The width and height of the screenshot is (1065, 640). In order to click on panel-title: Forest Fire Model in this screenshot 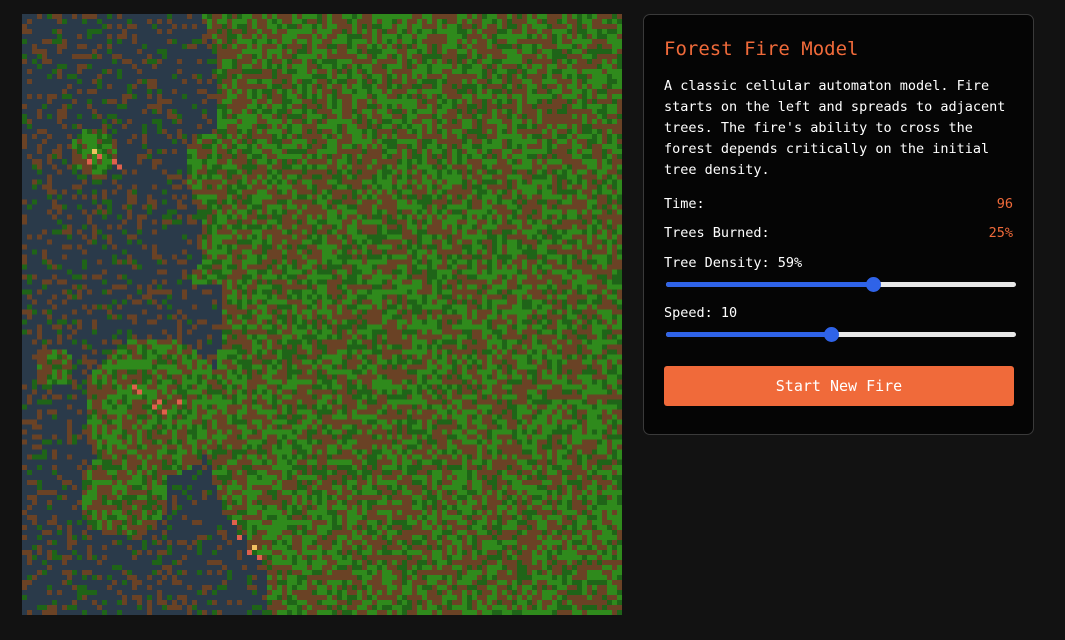, I will do `click(761, 49)`.